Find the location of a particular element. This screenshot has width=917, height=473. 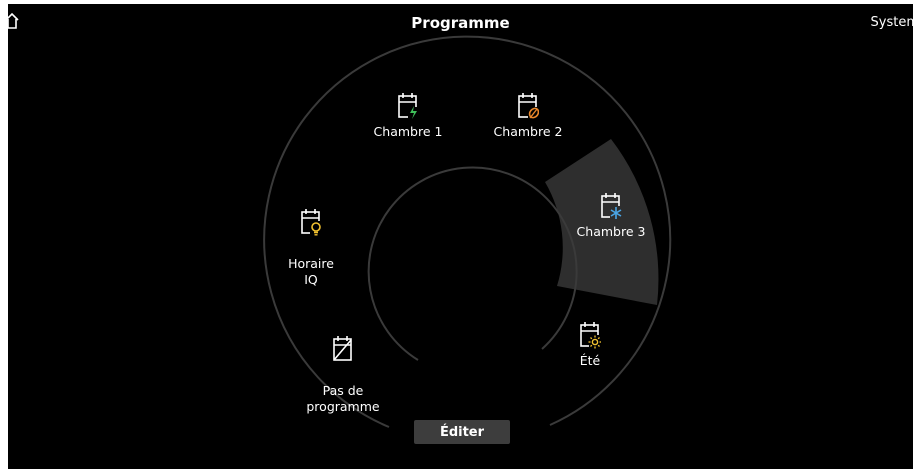

calendar-snowflake-icon is located at coordinates (611, 206).